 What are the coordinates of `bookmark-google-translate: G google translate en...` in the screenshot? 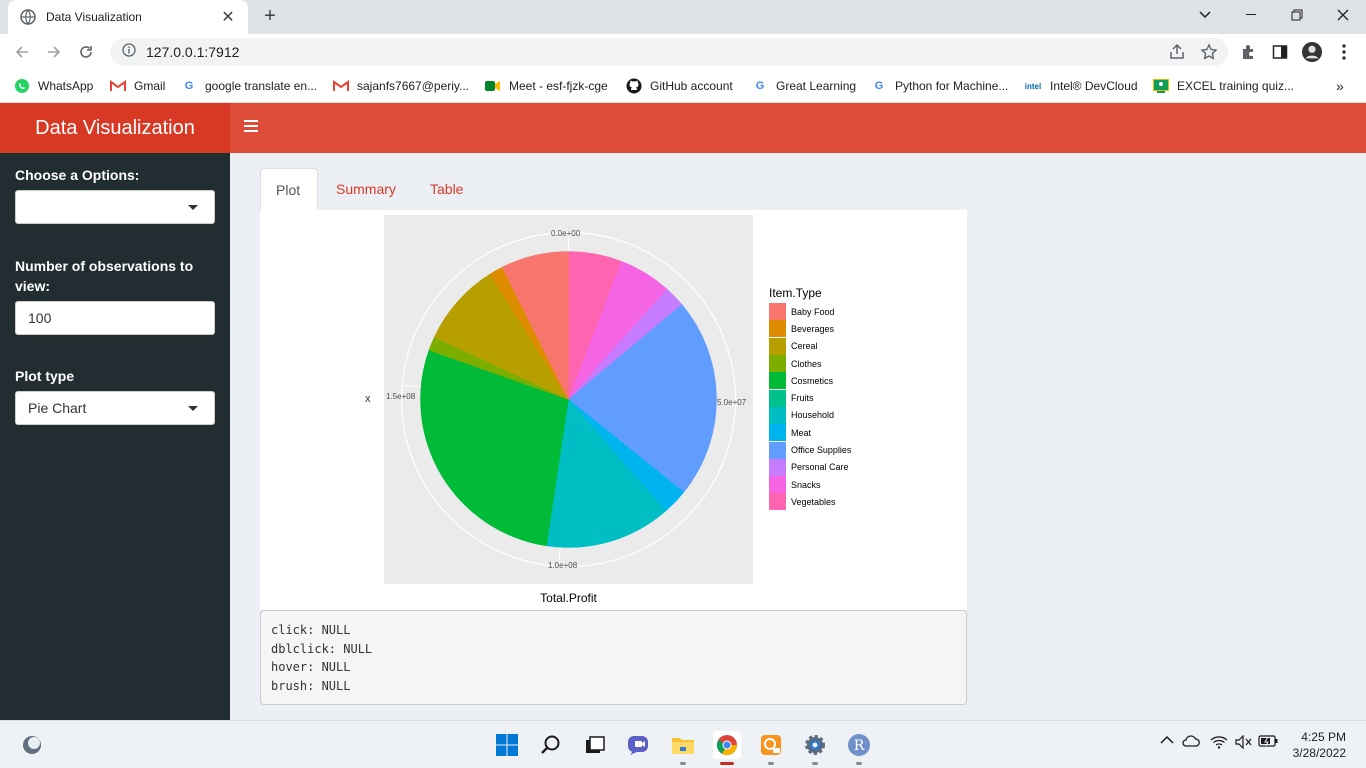 It's located at (249, 86).